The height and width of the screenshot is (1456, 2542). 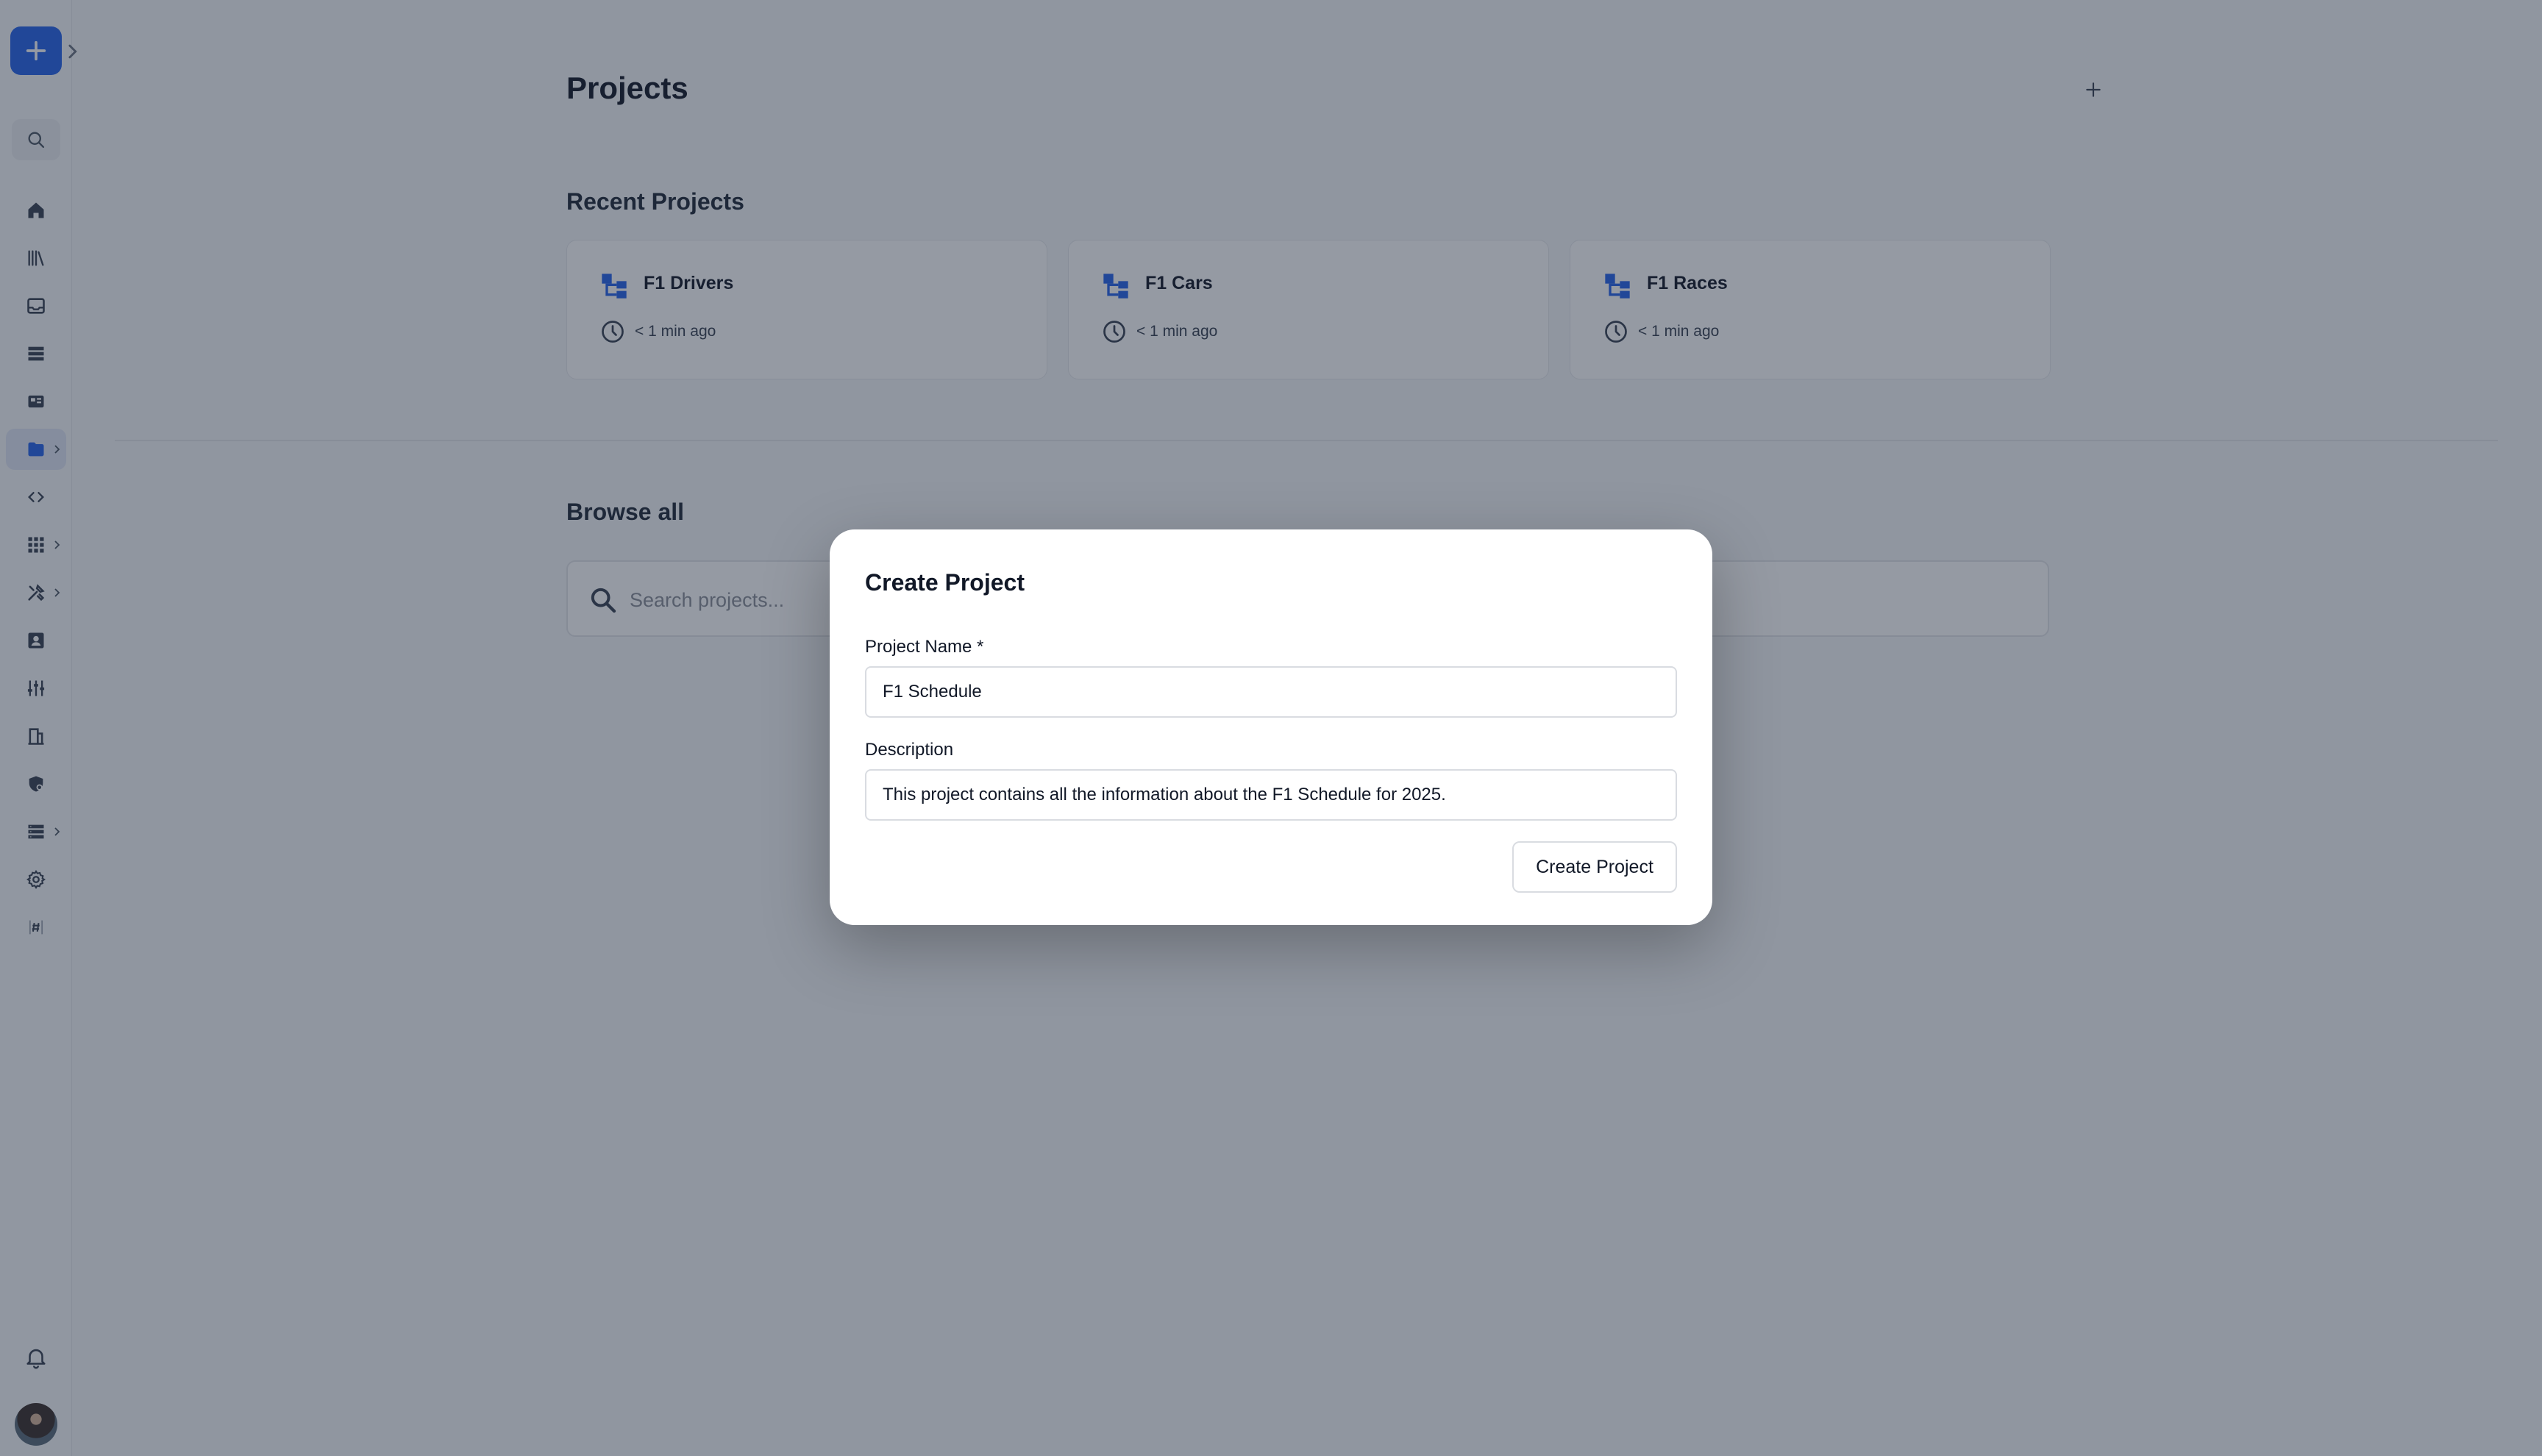 What do you see at coordinates (1595, 867) in the screenshot?
I see `create-project-button: Create Project` at bounding box center [1595, 867].